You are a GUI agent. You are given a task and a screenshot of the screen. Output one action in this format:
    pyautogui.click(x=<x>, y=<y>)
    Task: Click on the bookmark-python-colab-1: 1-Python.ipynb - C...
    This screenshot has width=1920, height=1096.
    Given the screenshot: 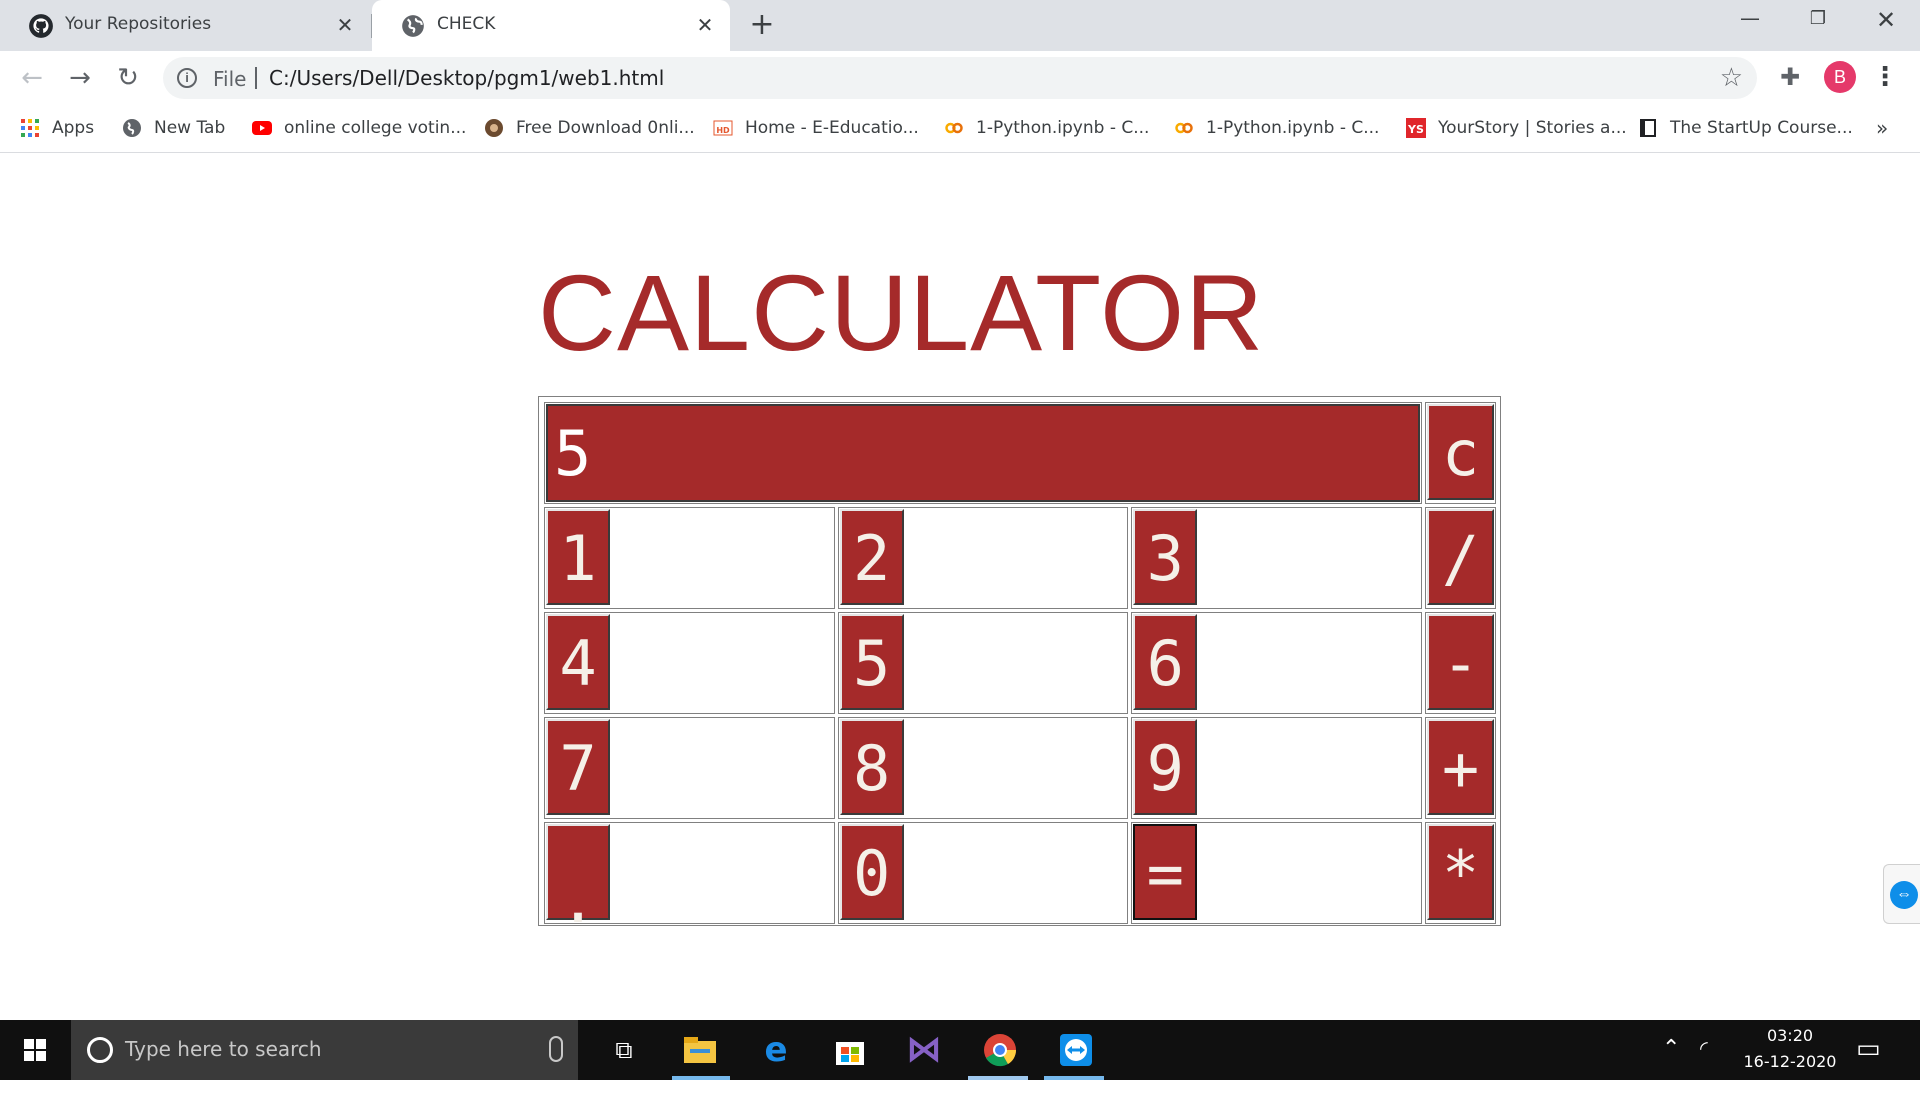 What is the action you would take?
    pyautogui.click(x=1046, y=128)
    